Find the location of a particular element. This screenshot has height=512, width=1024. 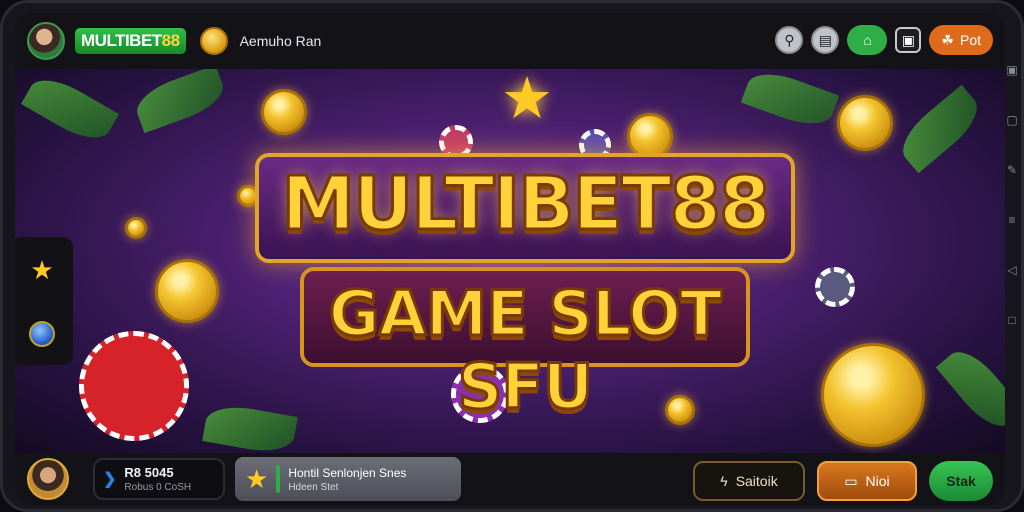

bot-button: ☘ Pot is located at coordinates (961, 40).